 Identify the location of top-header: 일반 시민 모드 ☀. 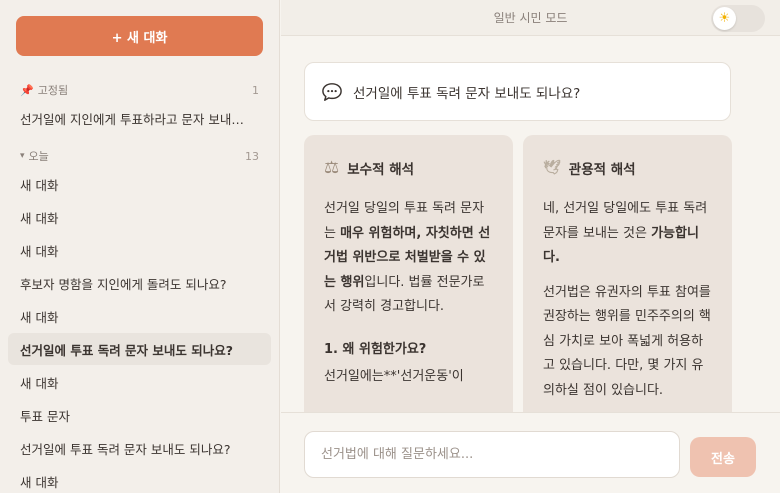
(530, 18).